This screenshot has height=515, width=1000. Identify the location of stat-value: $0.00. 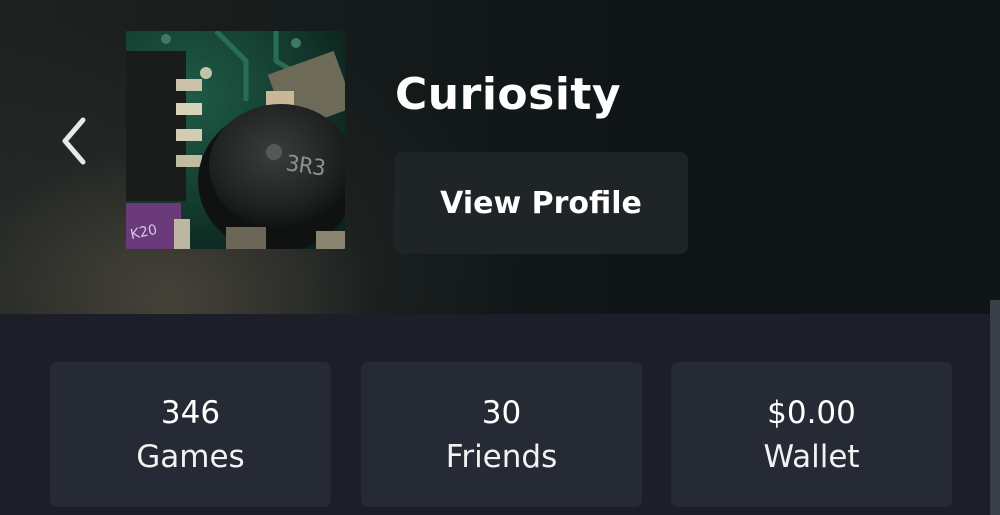
(811, 412).